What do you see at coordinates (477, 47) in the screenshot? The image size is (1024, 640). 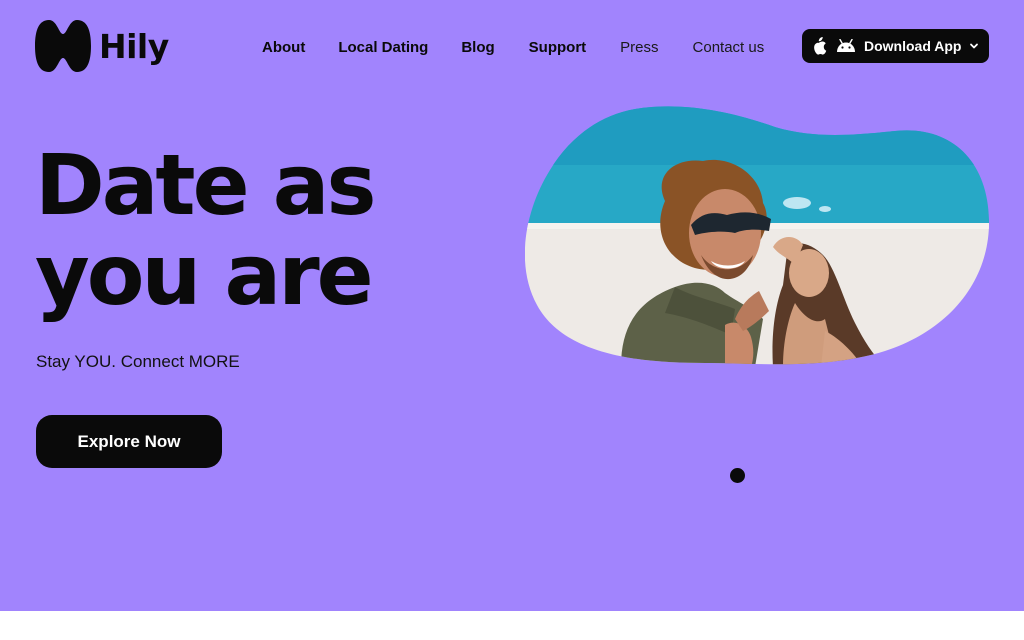 I see `nav-link-blog: Blog` at bounding box center [477, 47].